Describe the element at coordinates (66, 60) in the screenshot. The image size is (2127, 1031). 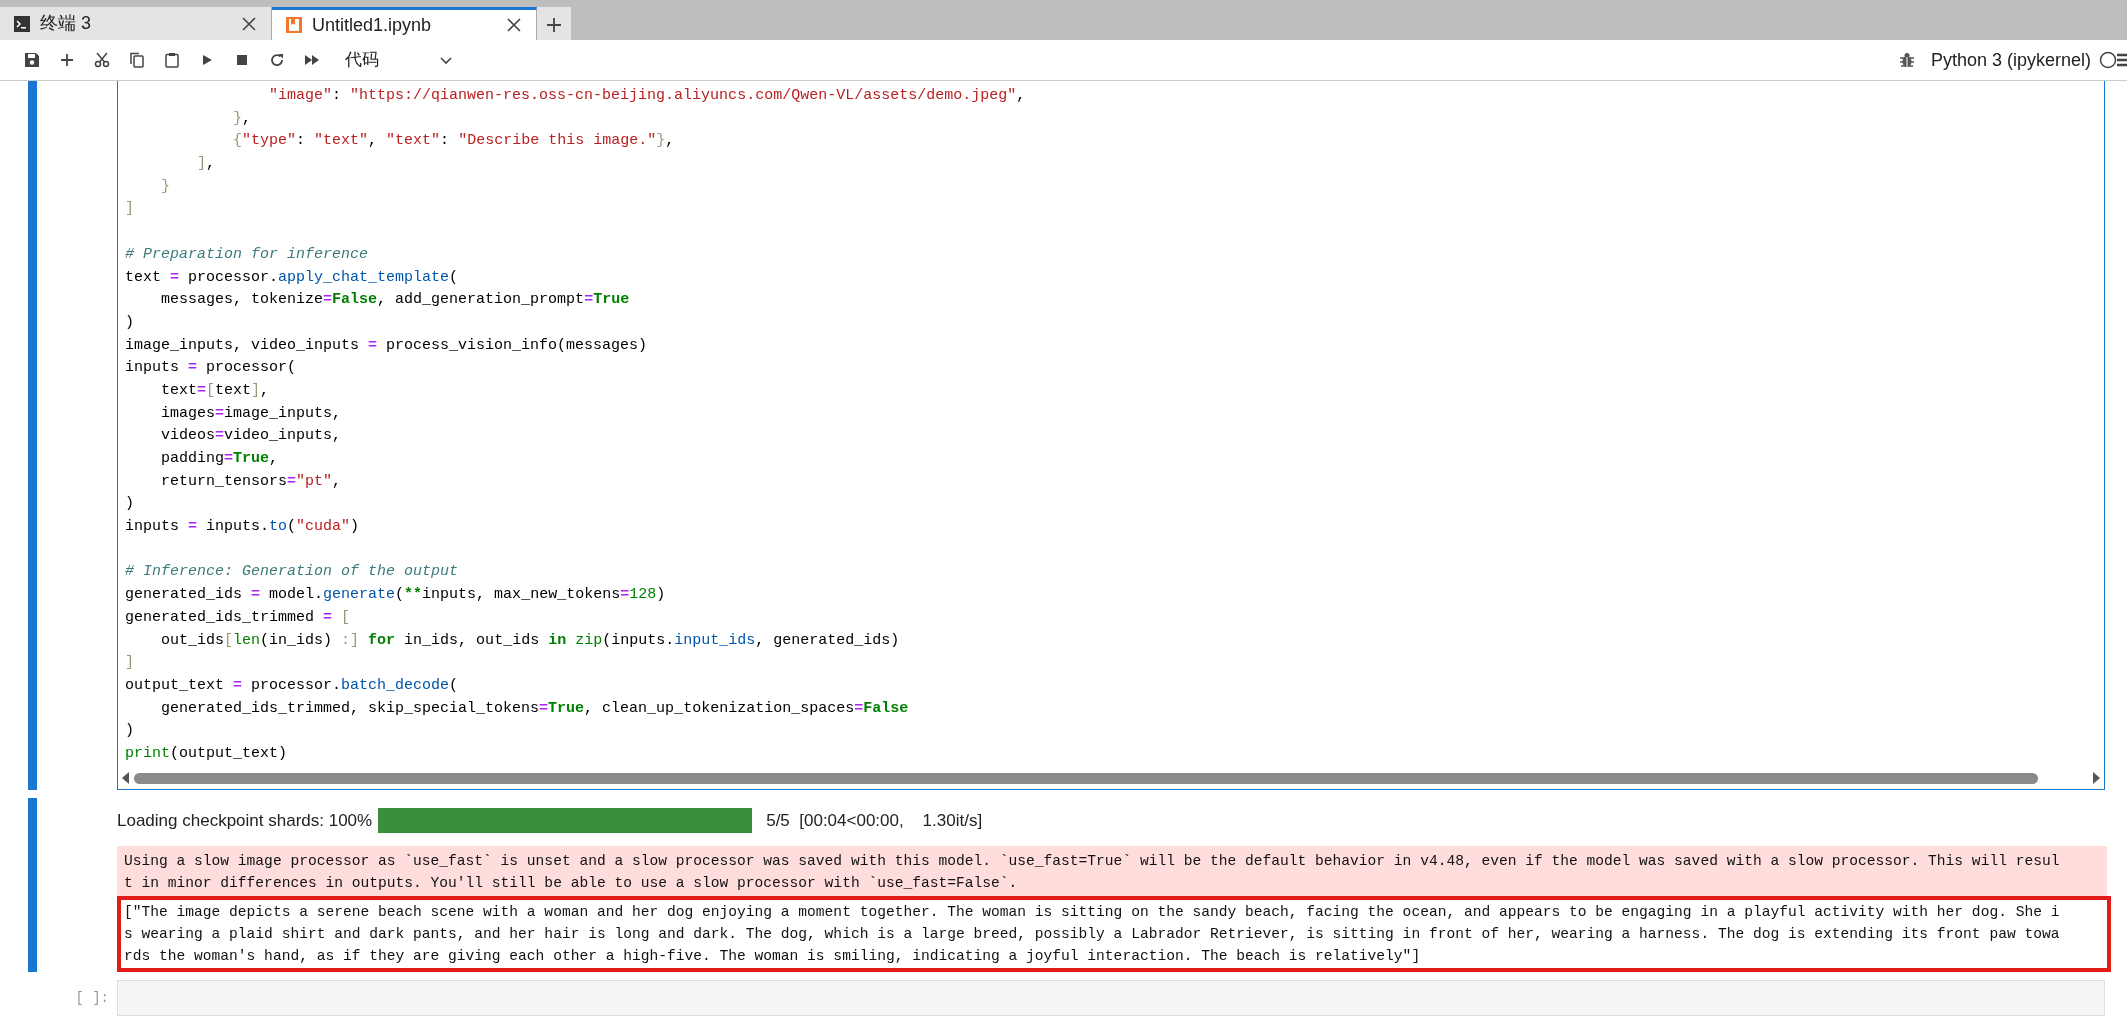
I see `add-icon` at that location.